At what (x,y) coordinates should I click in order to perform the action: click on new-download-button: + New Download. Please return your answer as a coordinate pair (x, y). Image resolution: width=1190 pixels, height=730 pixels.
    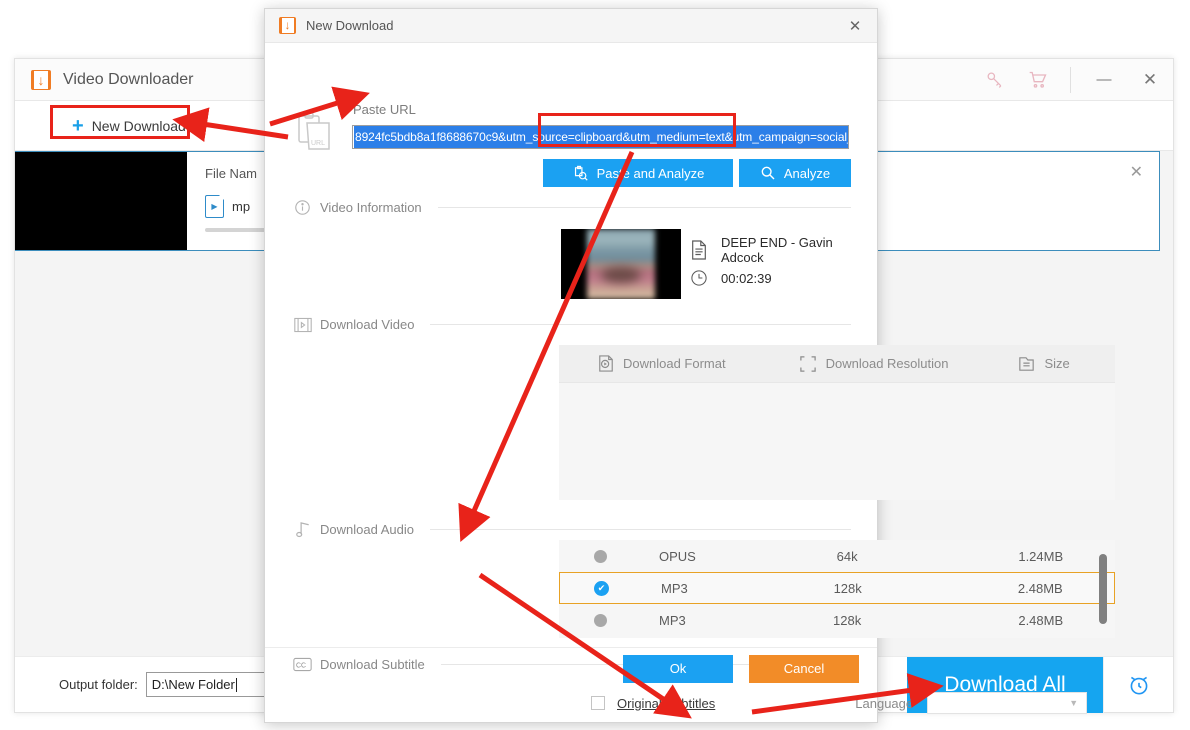
    Looking at the image, I should click on (129, 126).